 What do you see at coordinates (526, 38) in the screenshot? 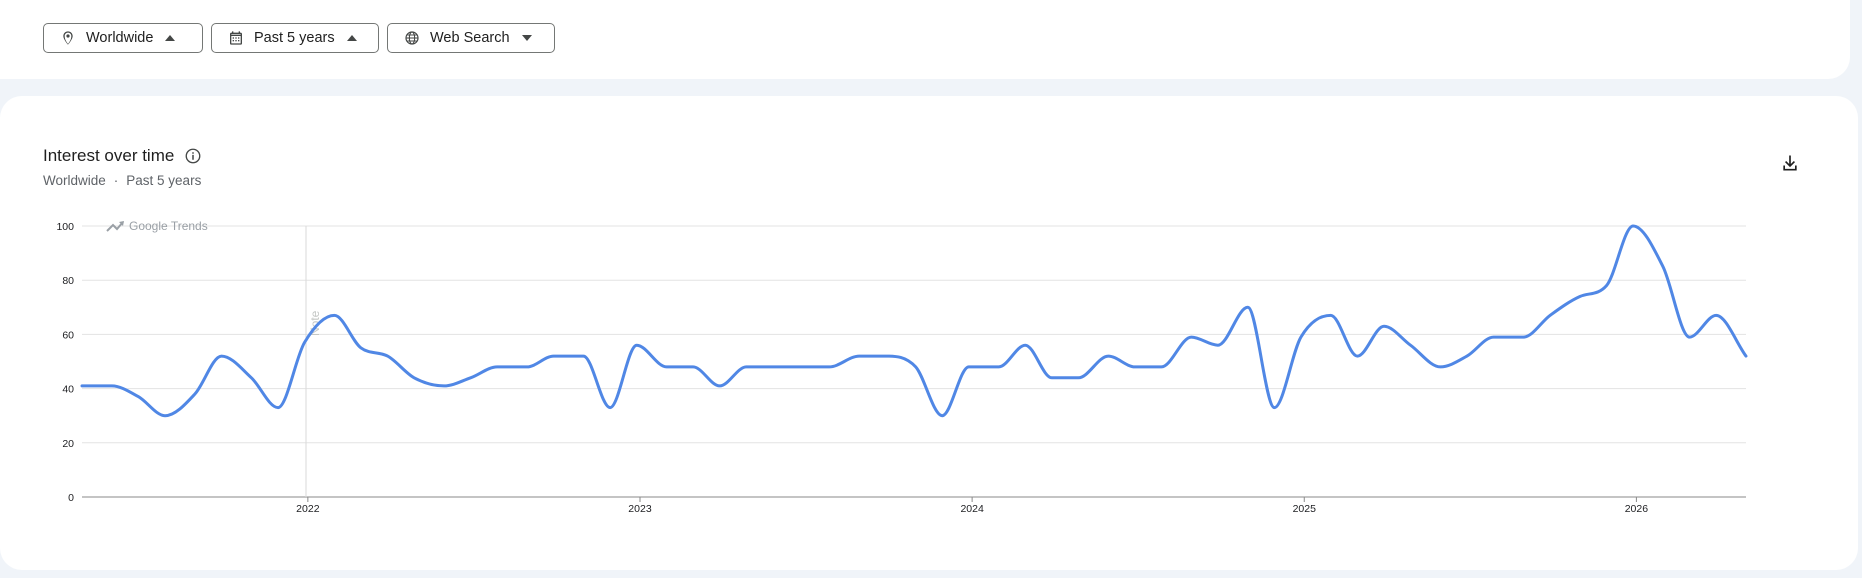
I see `caret-down-icon` at bounding box center [526, 38].